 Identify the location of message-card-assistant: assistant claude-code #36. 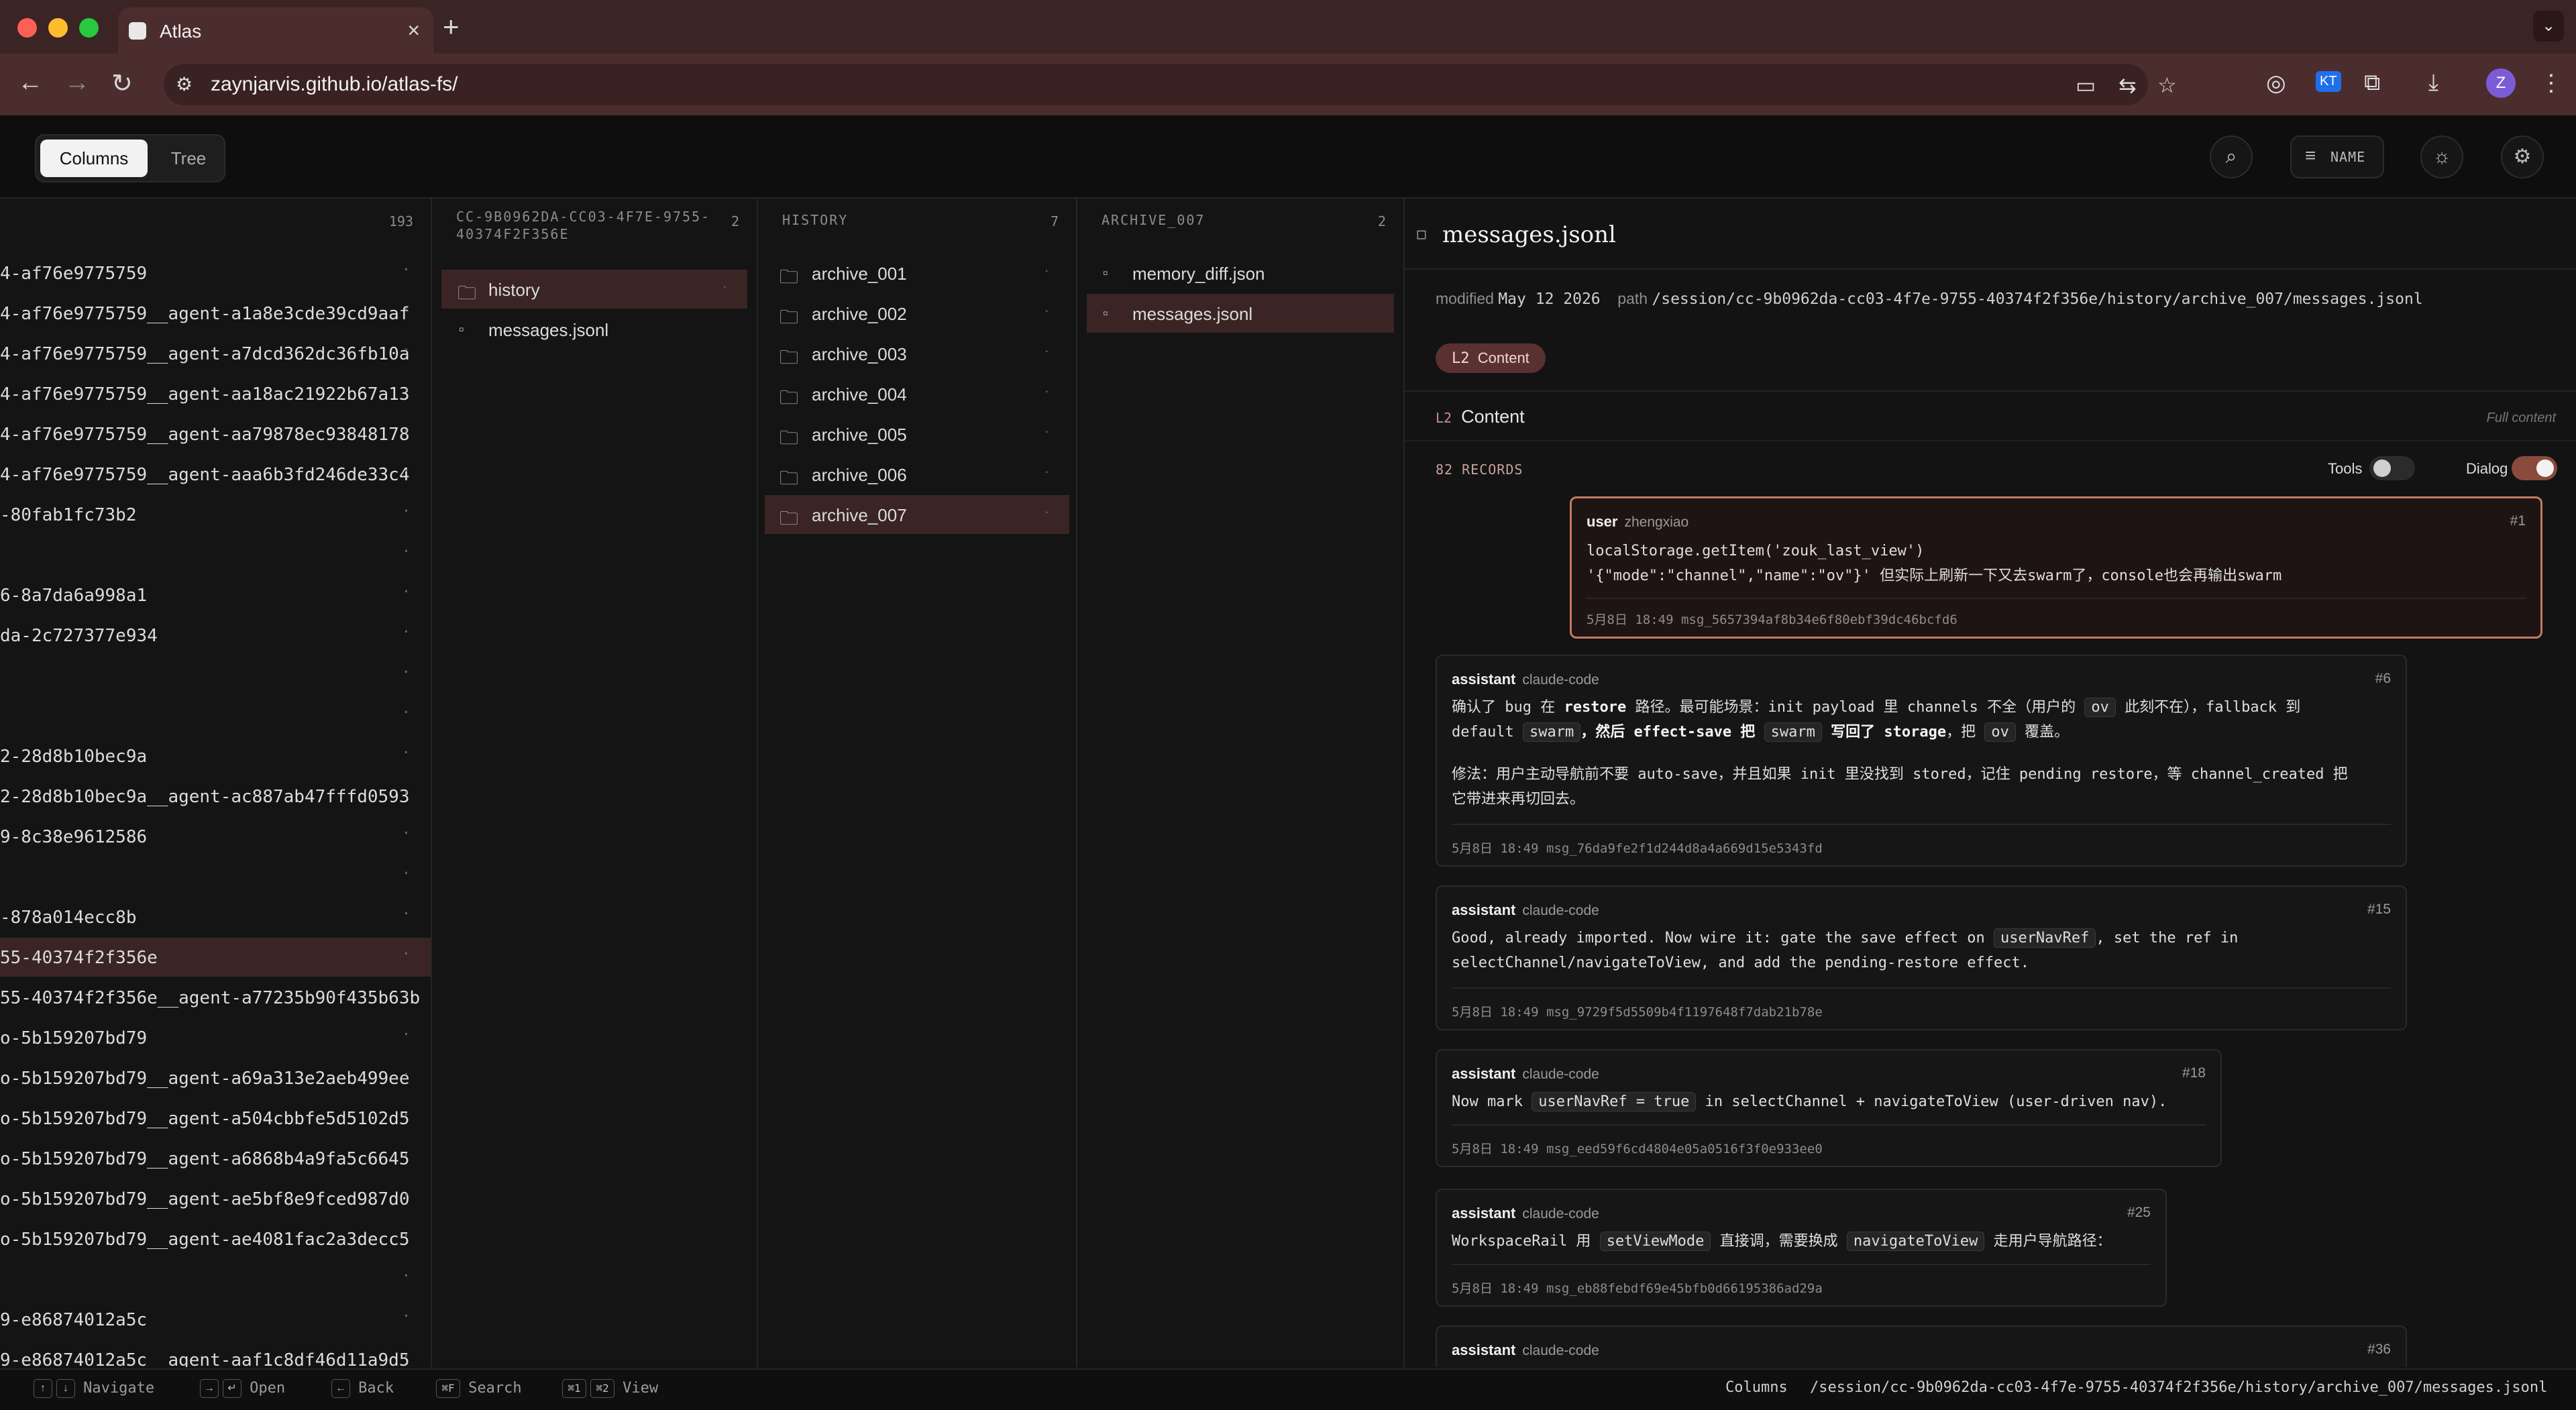
(1921, 1346).